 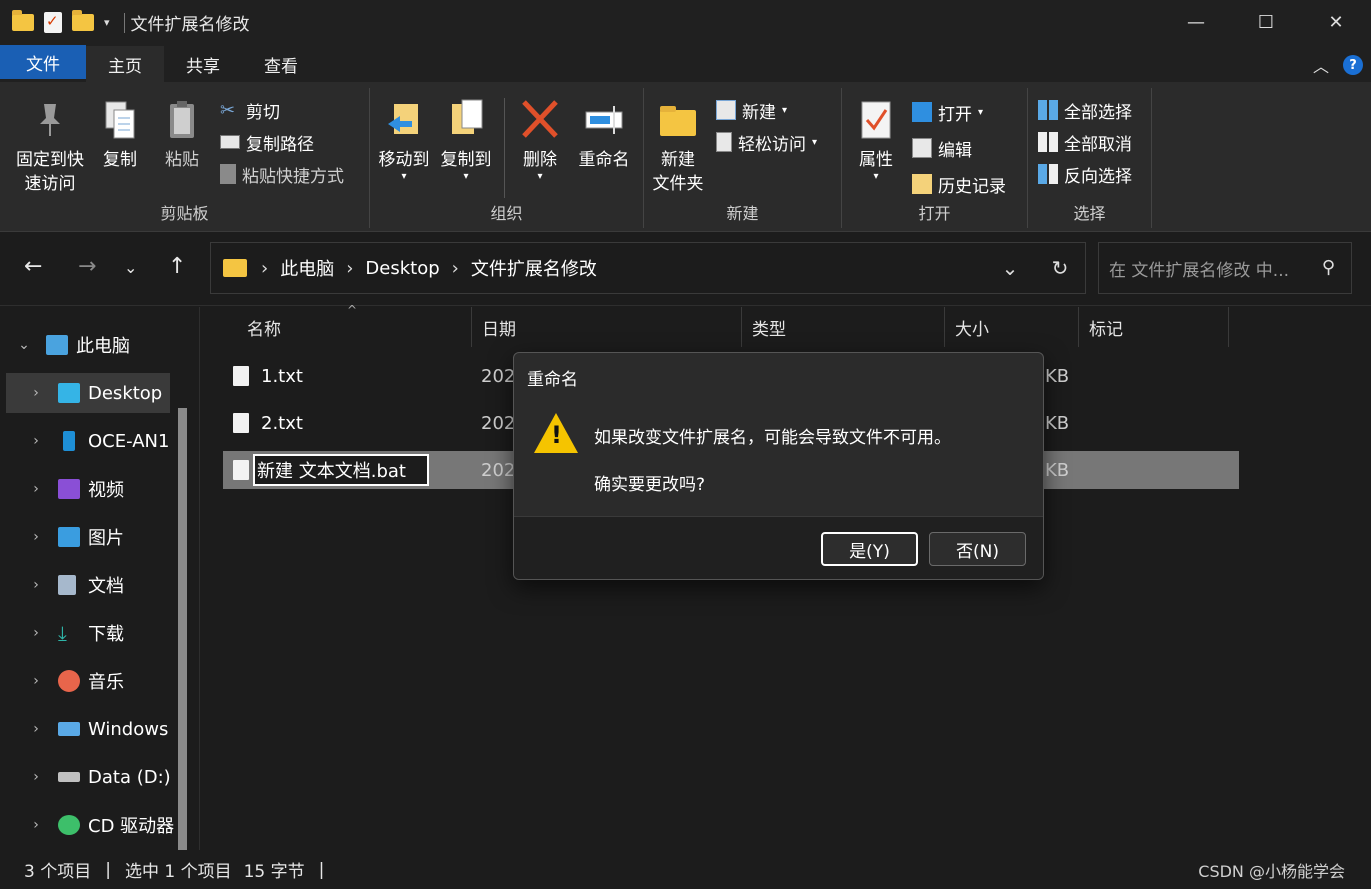 I want to click on copy-to-button: 复制到 ▾, so click(x=466, y=140).